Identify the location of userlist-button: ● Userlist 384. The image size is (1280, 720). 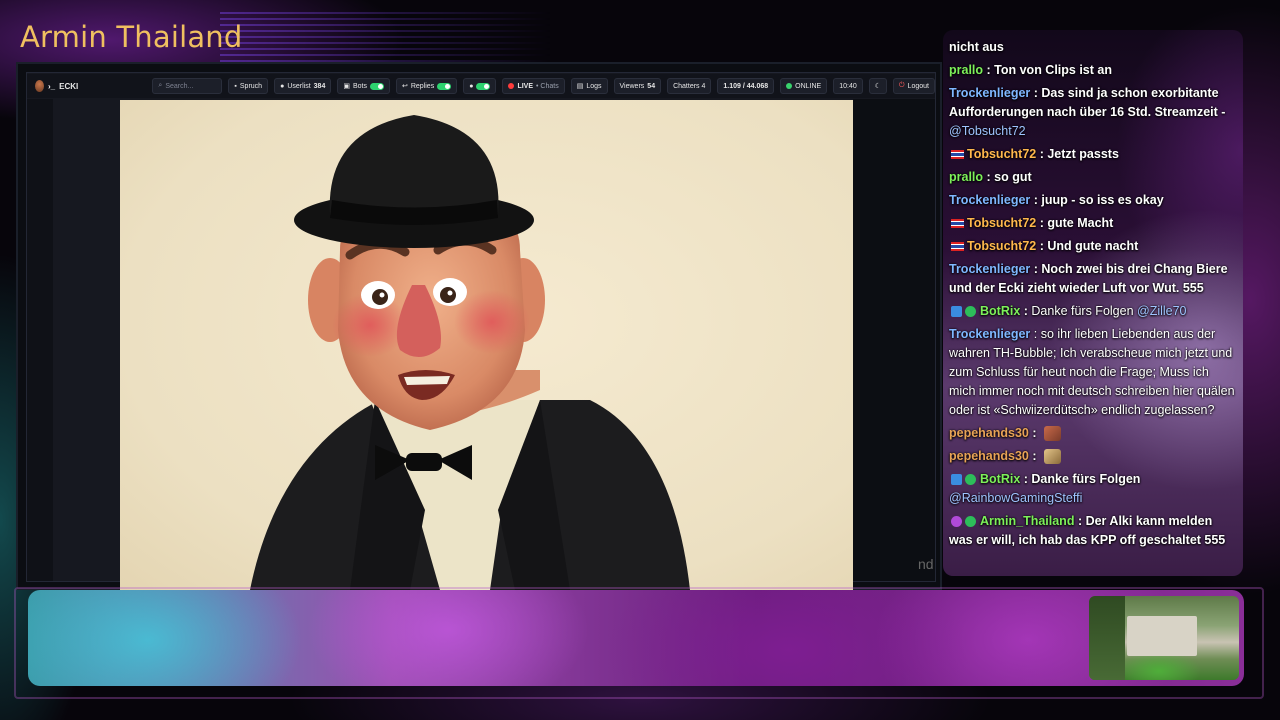
(303, 86).